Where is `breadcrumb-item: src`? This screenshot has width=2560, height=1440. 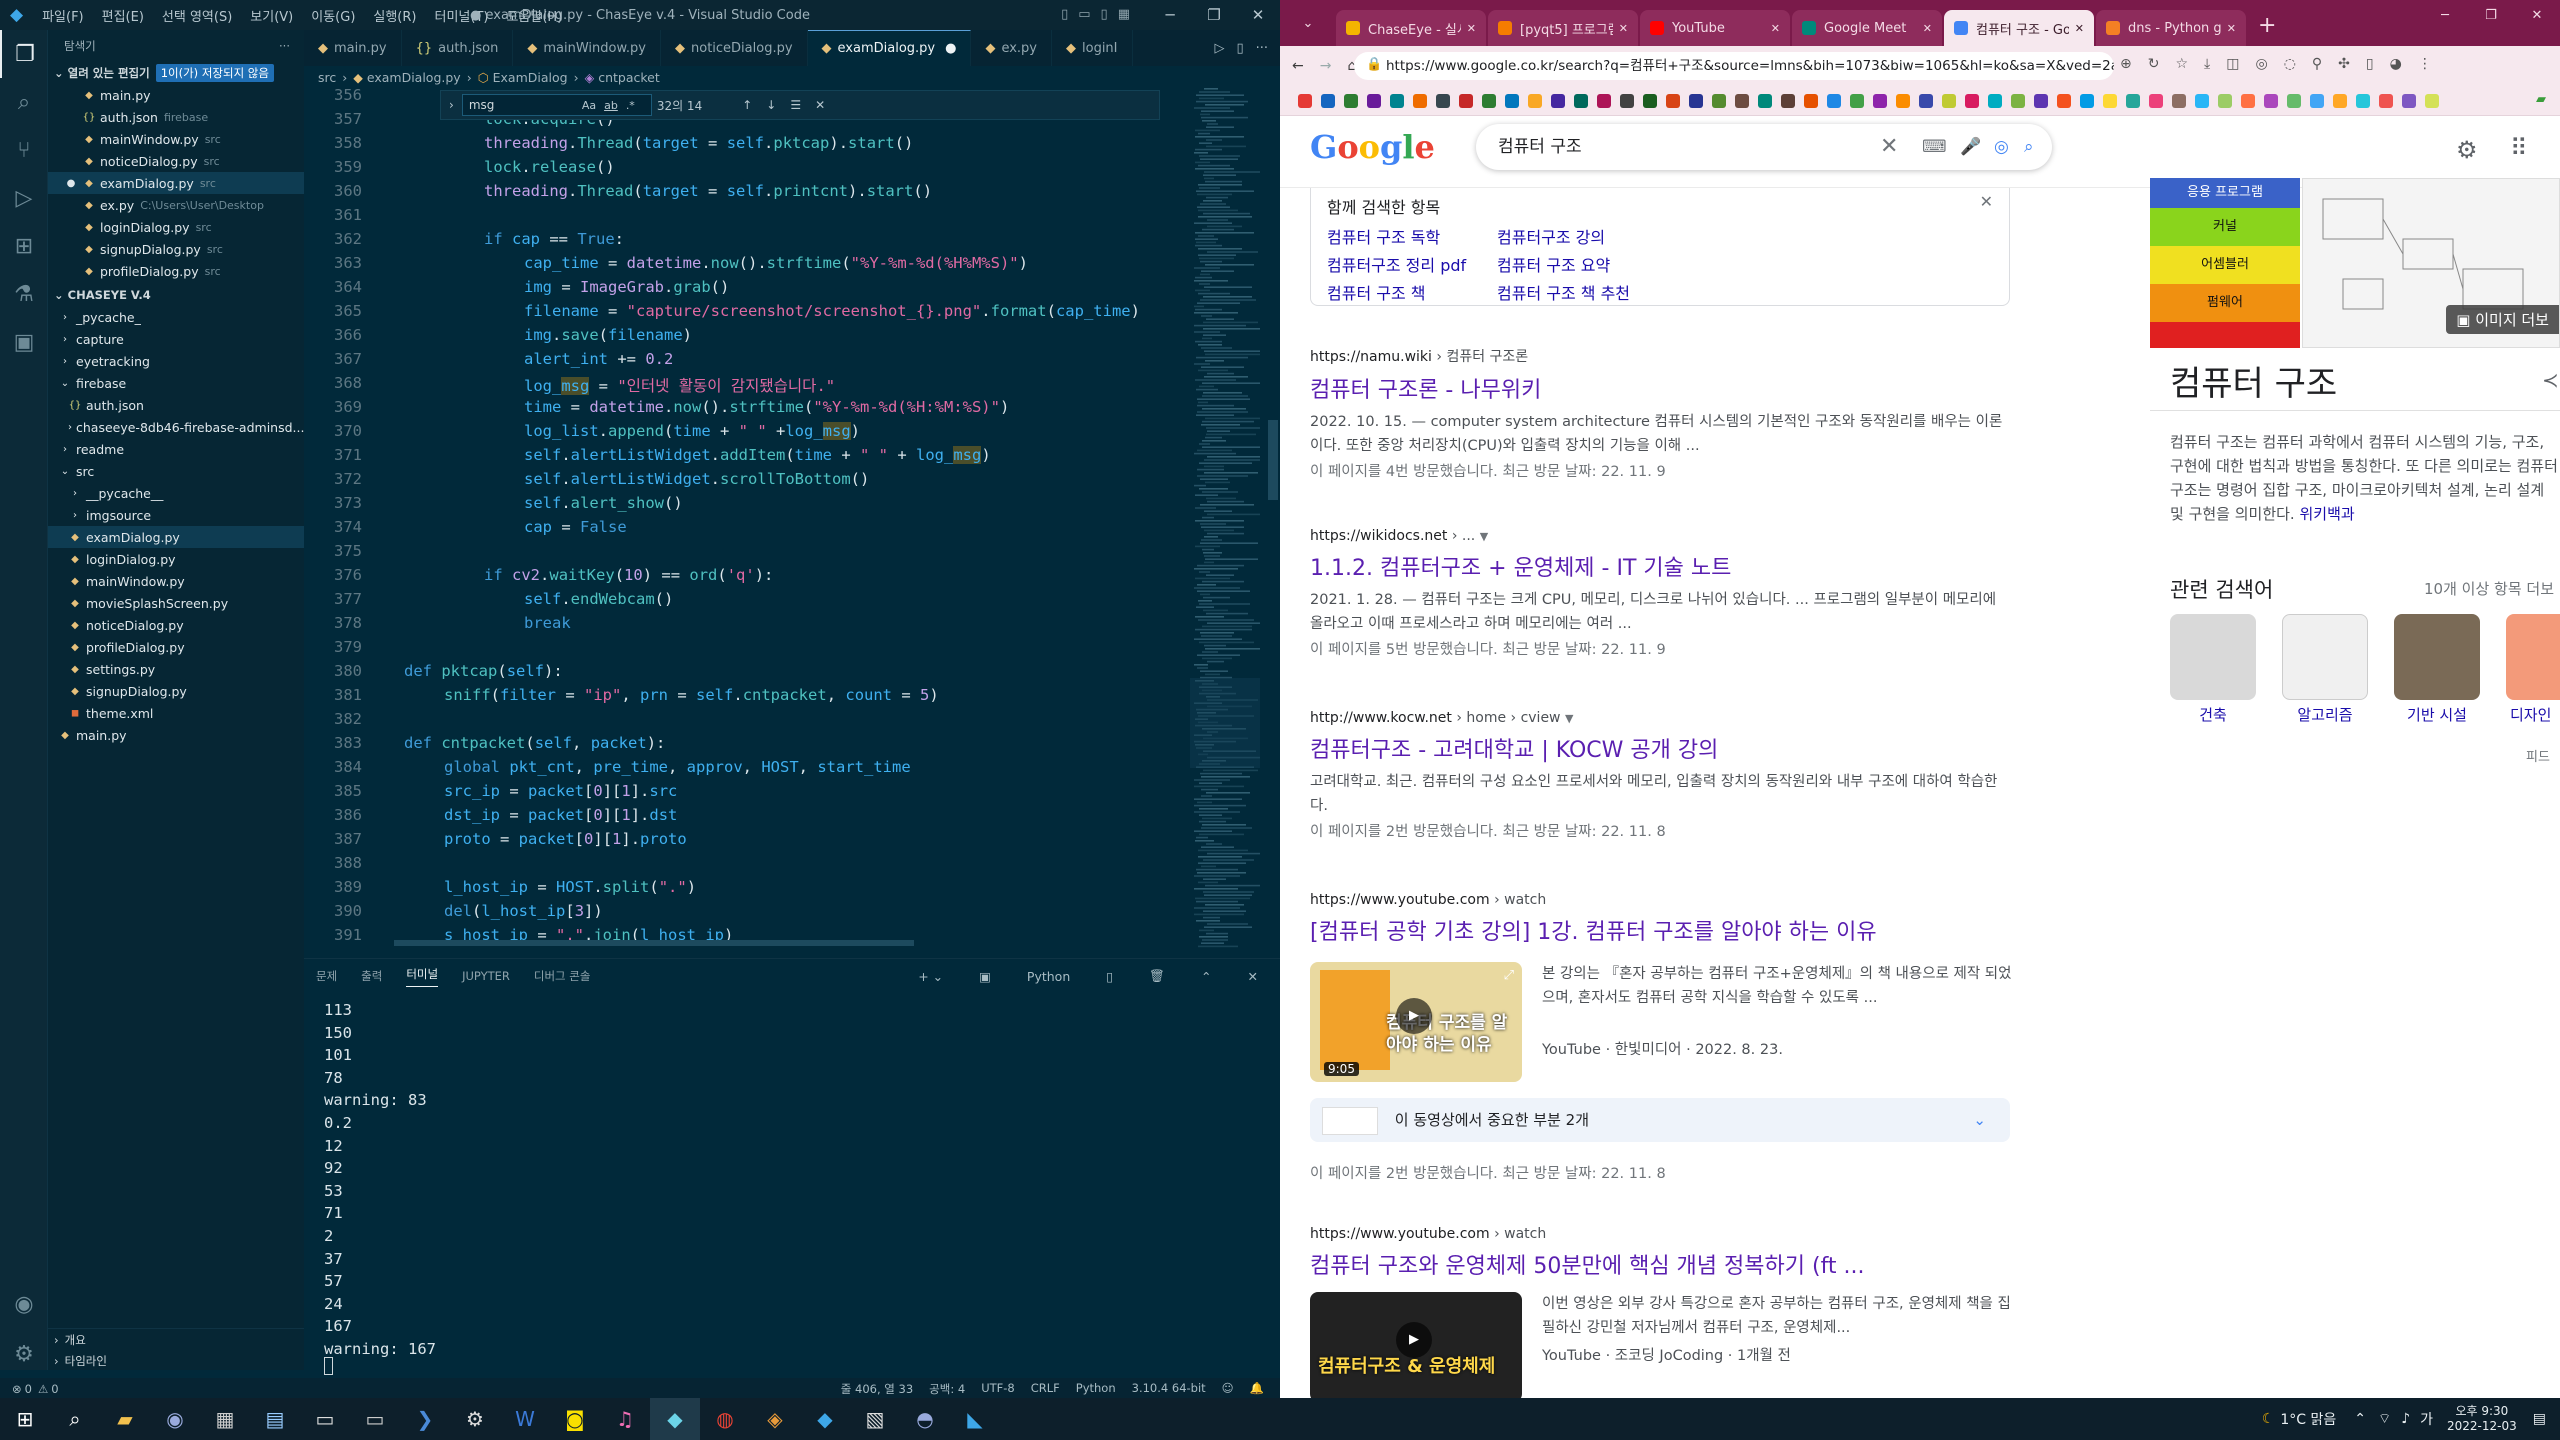 breadcrumb-item: src is located at coordinates (327, 77).